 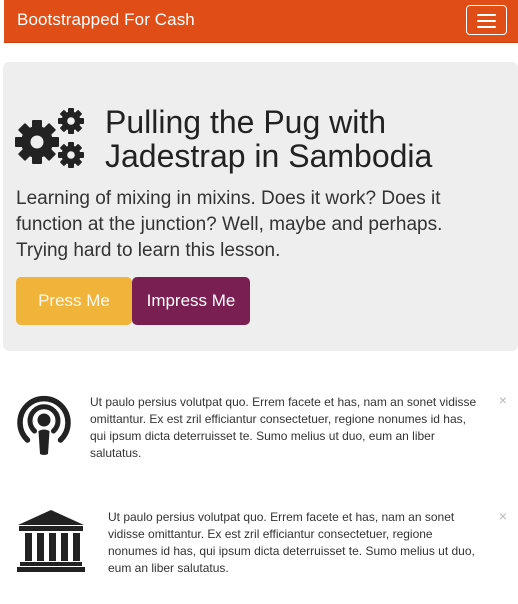 I want to click on bank-icon, so click(x=51, y=541).